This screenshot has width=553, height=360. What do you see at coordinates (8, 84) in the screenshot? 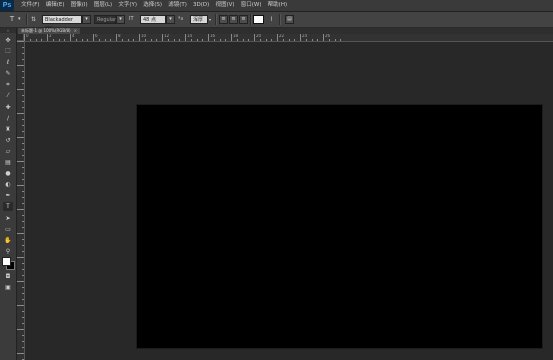
I see `crop-tool-icon: ⌗` at bounding box center [8, 84].